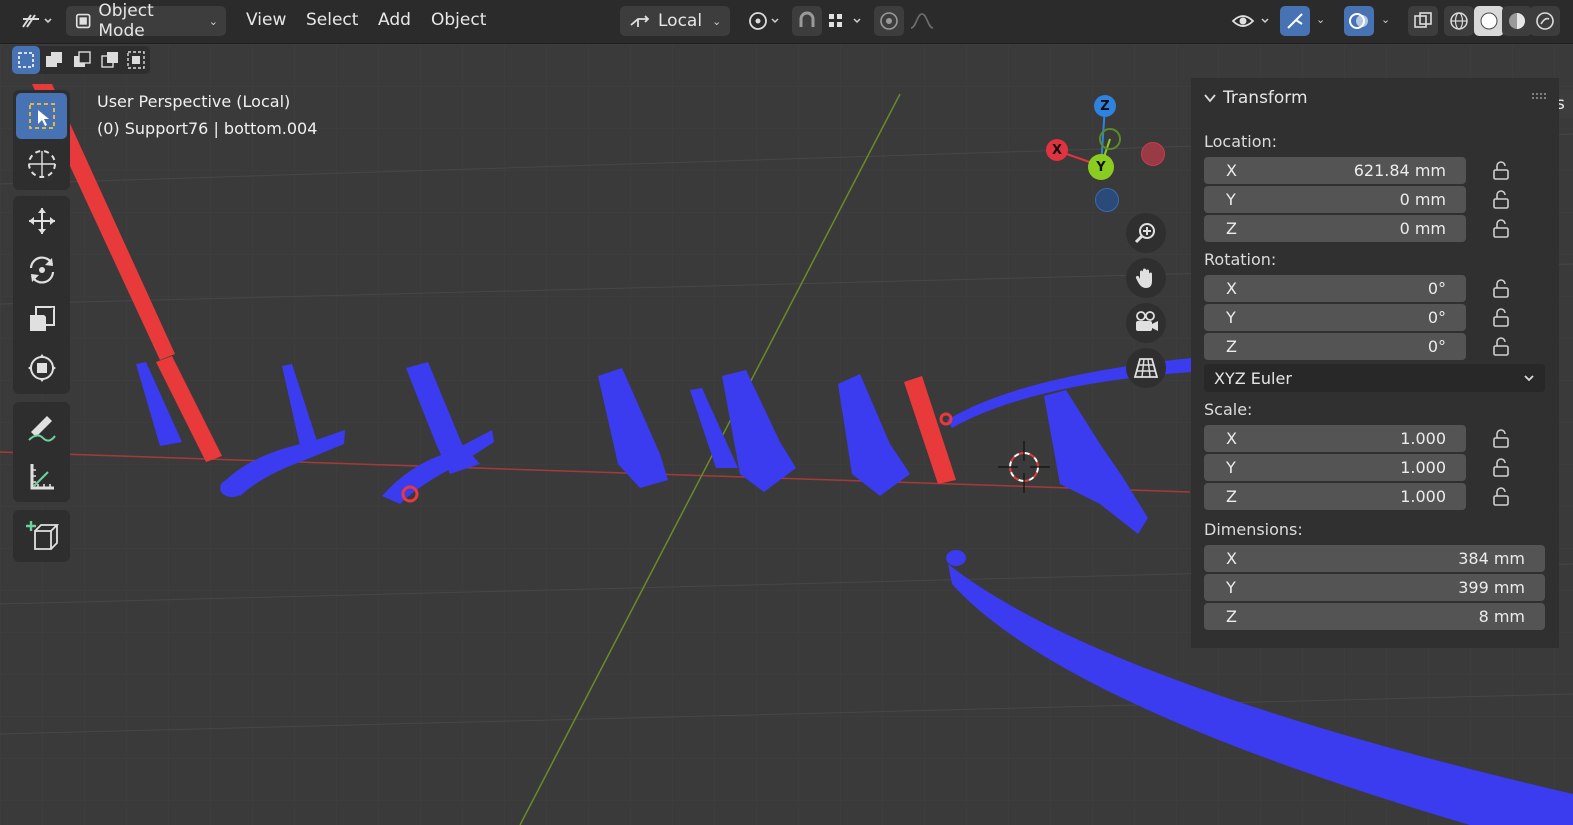 This screenshot has width=1573, height=825. I want to click on perspective-toggle-button, so click(1146, 368).